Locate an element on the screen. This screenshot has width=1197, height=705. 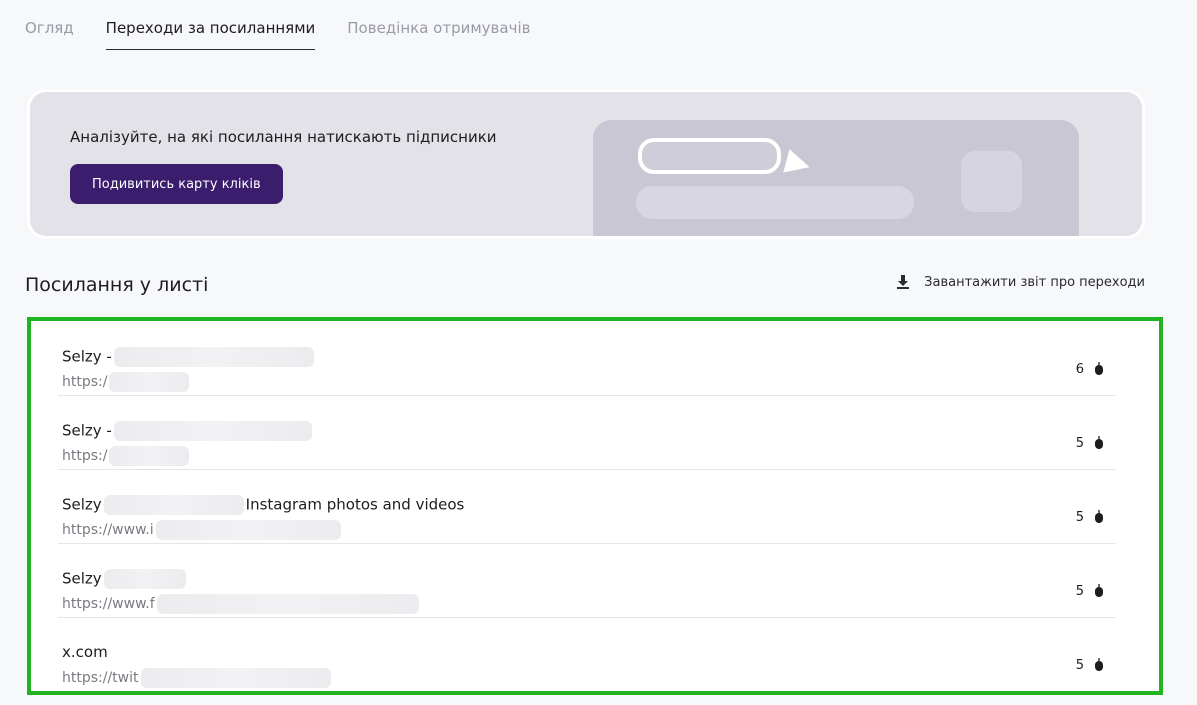
download-report-link: Завантажити звіт про переходи is located at coordinates (1020, 282).